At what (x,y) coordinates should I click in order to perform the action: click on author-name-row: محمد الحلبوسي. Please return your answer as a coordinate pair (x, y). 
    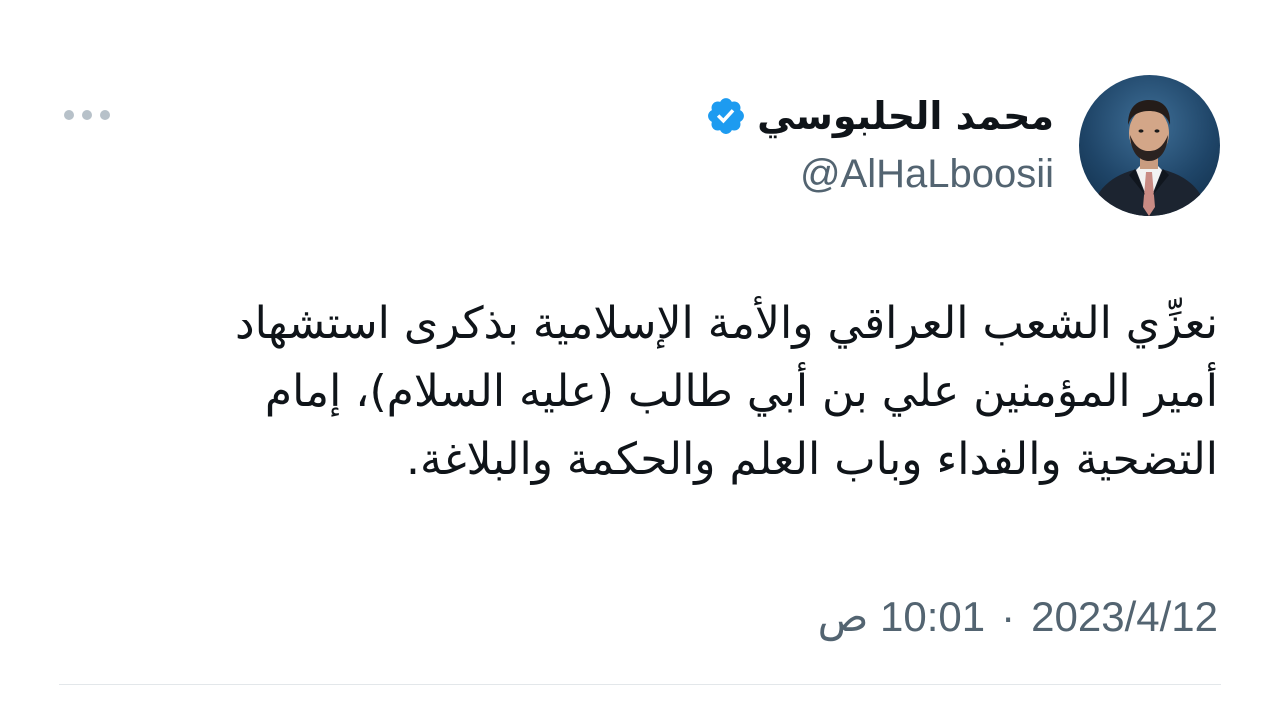
    Looking at the image, I should click on (879, 116).